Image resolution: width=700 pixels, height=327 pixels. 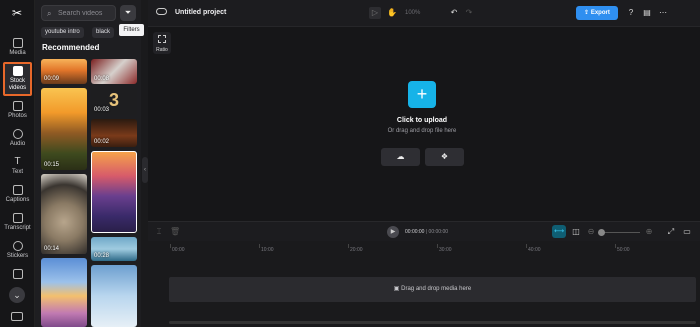 I want to click on search-box: ⌕, so click(x=78, y=13).